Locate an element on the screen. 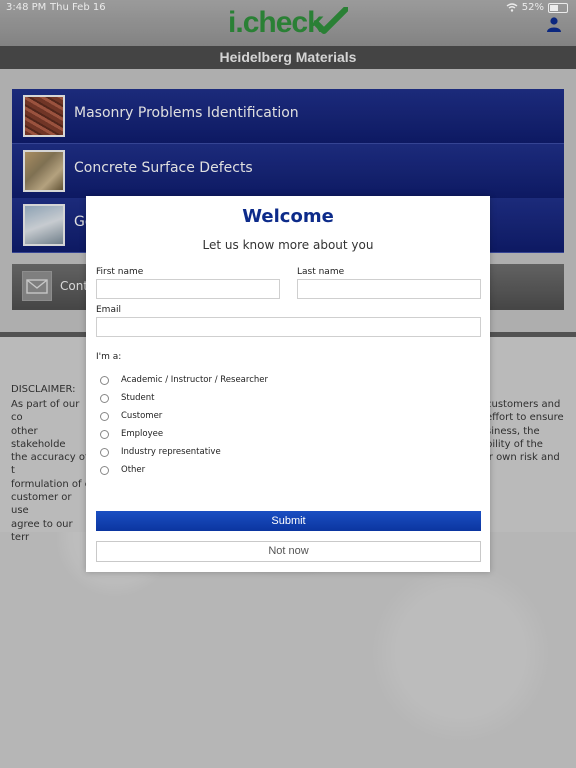 The width and height of the screenshot is (576, 768). last-name-field is located at coordinates (389, 289).